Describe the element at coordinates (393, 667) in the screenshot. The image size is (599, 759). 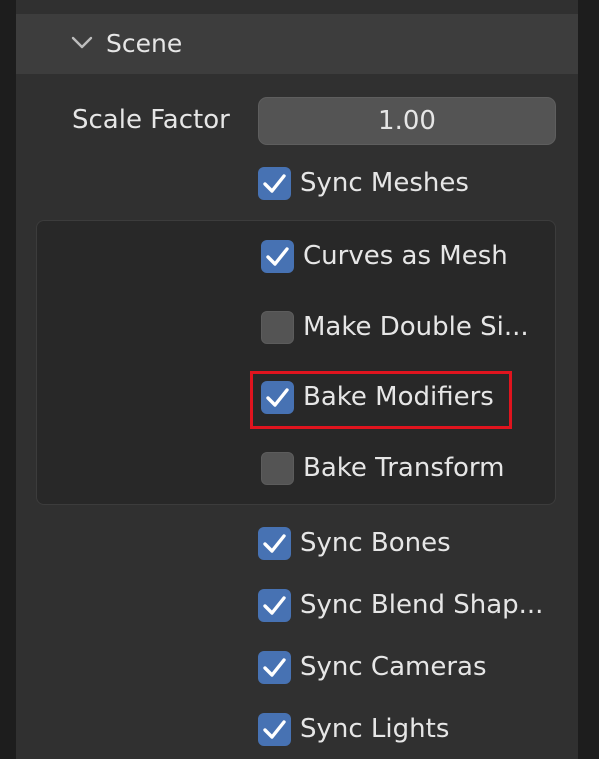
I see `sync-cameras-label: Sync Cameras` at that location.